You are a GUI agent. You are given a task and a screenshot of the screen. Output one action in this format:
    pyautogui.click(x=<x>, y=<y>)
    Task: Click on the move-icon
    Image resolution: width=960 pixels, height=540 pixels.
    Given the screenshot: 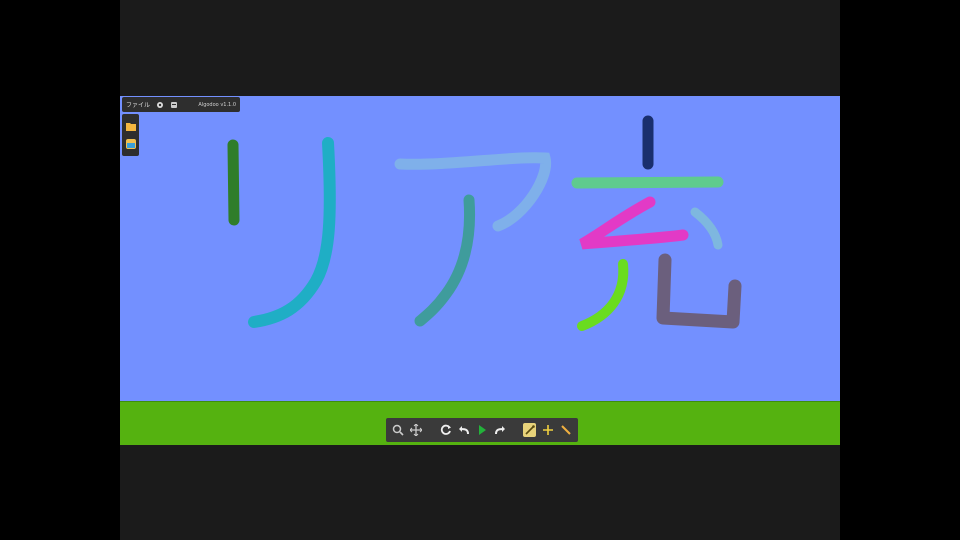 What is the action you would take?
    pyautogui.click(x=416, y=430)
    